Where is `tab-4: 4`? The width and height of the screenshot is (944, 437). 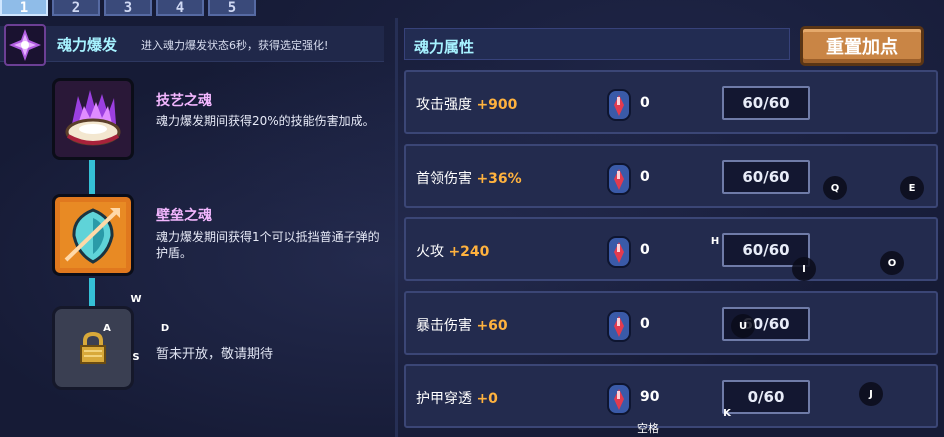 tab-4: 4 is located at coordinates (180, 8).